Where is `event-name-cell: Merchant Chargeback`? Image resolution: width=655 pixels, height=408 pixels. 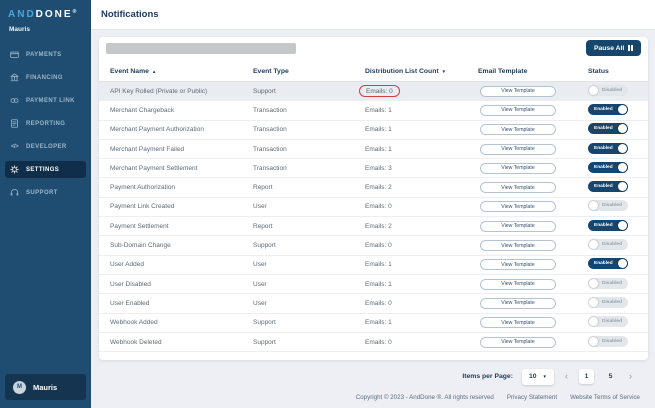
event-name-cell: Merchant Chargeback is located at coordinates (142, 110).